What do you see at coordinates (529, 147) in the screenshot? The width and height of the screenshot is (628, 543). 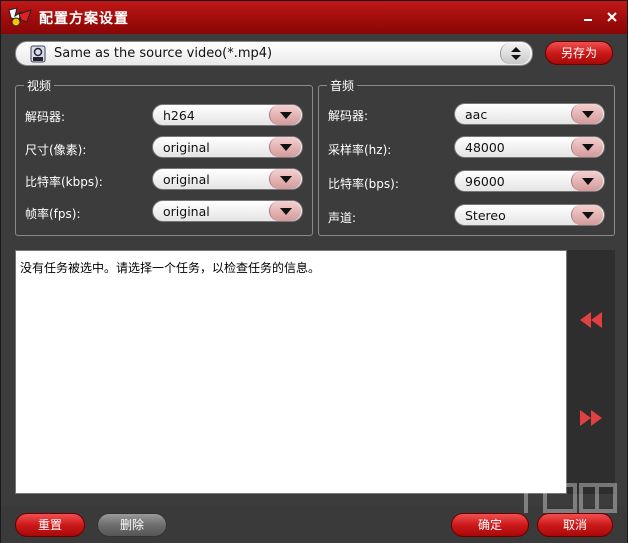 I see `audio-samplerate-dropdown: 48000` at bounding box center [529, 147].